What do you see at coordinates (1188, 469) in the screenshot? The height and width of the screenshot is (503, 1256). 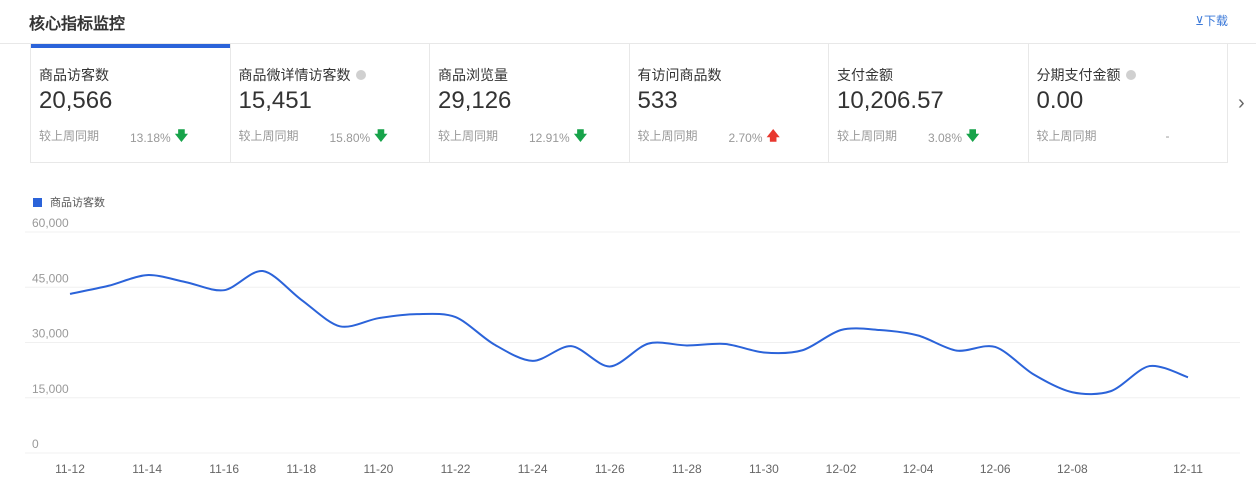 I see `x-tick-label: 12-11` at bounding box center [1188, 469].